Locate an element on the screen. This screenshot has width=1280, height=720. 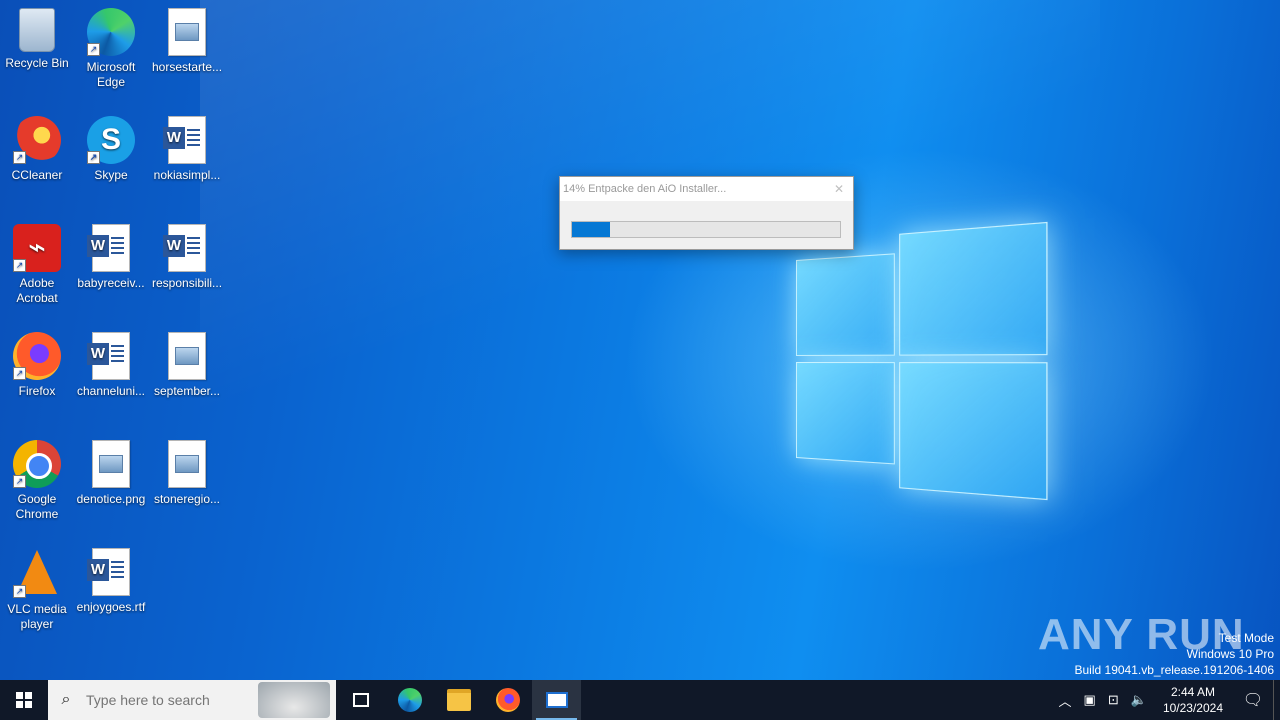
desktop-icon-label: Firefox is located at coordinates (37, 391).